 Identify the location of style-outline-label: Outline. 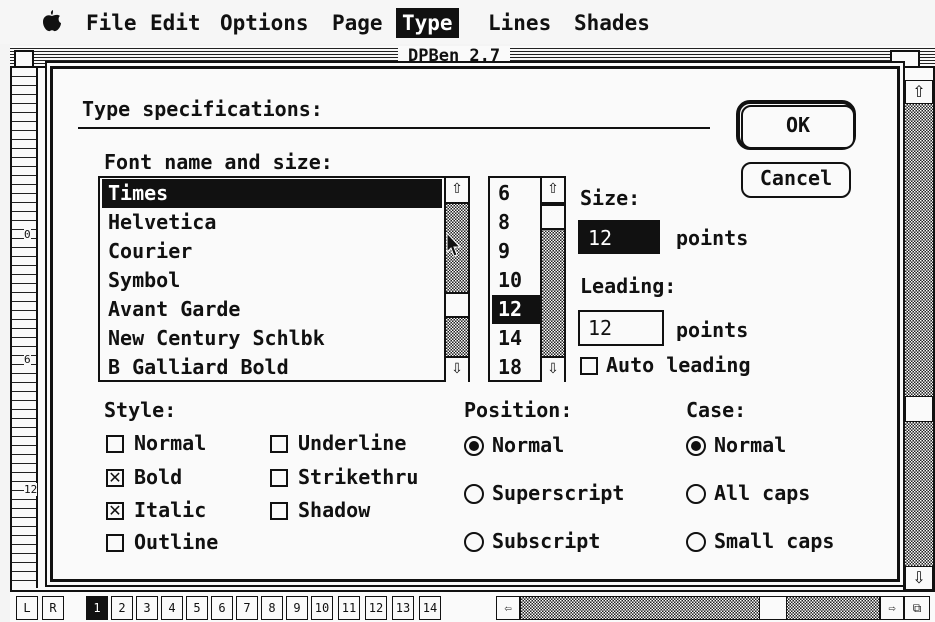
(176, 542).